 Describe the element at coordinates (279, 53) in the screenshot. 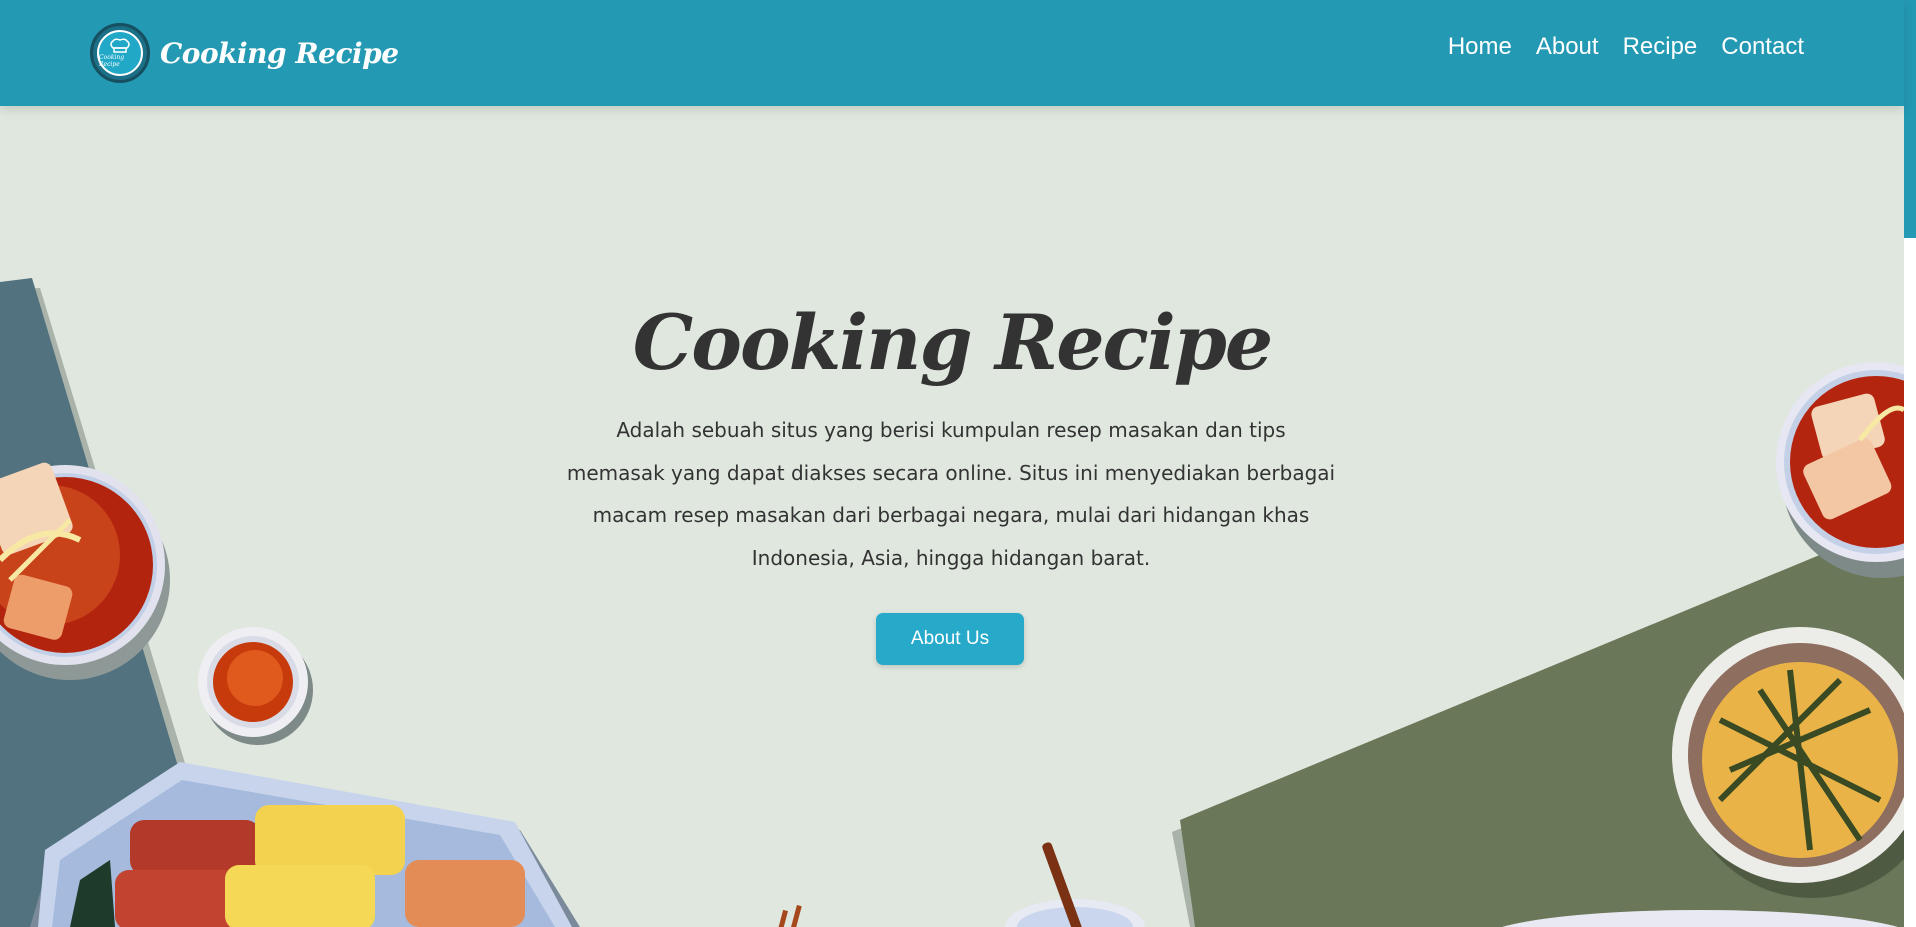

I see `brand-title: Cooking Recipe` at that location.